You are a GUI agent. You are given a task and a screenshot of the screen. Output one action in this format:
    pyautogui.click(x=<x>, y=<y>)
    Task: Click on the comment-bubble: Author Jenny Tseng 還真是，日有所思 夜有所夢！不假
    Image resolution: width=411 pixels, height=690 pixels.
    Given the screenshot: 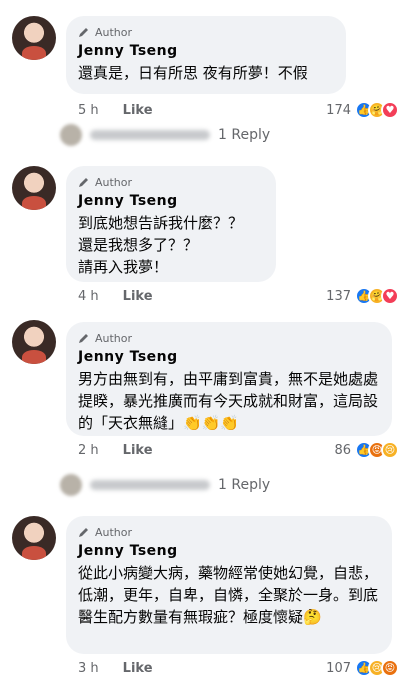 What is the action you would take?
    pyautogui.click(x=206, y=55)
    